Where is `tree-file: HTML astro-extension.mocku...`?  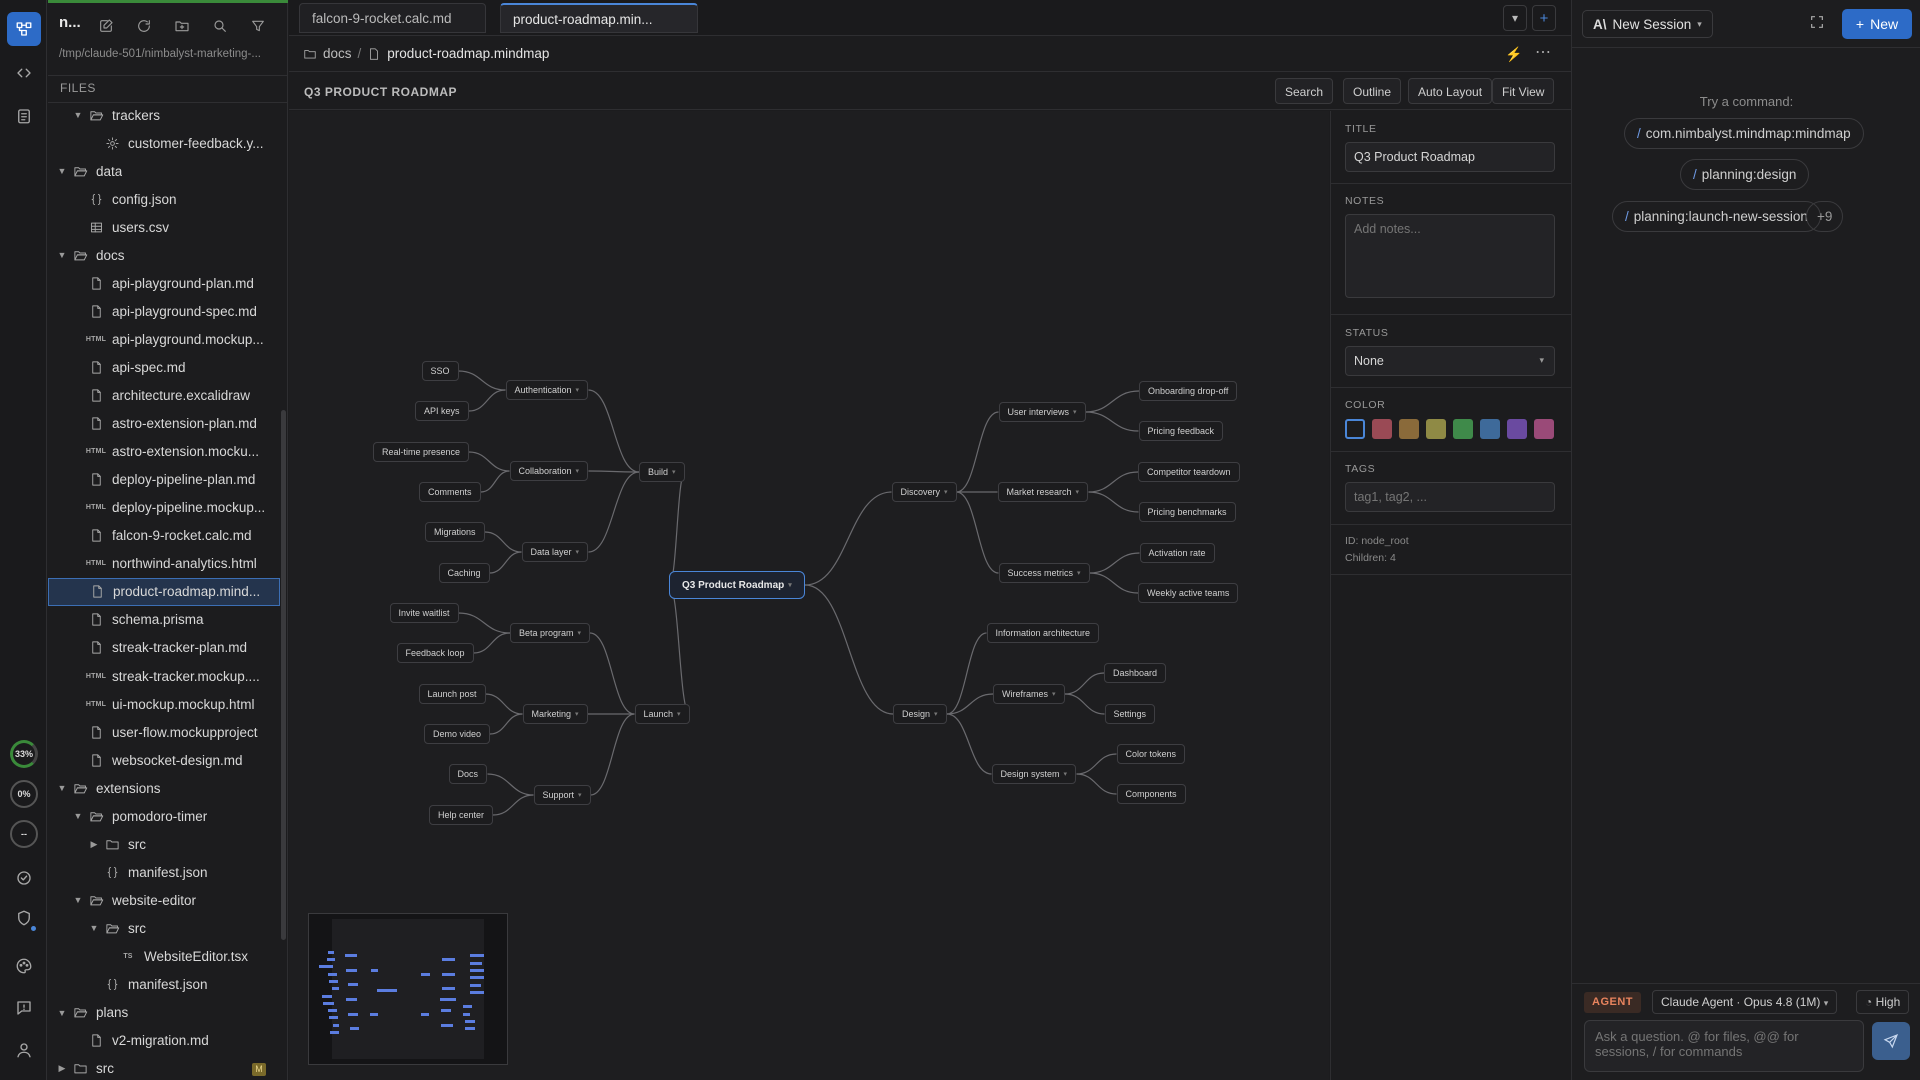 tree-file: HTML astro-extension.mocku... is located at coordinates (164, 452).